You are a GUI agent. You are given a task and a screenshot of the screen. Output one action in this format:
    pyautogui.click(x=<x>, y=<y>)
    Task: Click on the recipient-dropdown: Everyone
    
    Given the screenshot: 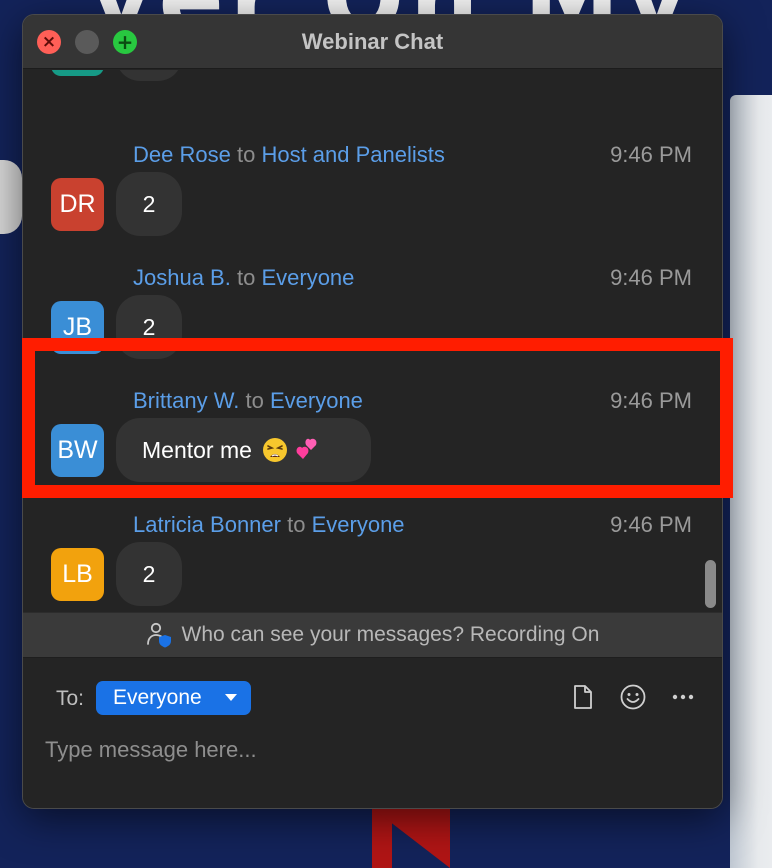 What is the action you would take?
    pyautogui.click(x=173, y=698)
    